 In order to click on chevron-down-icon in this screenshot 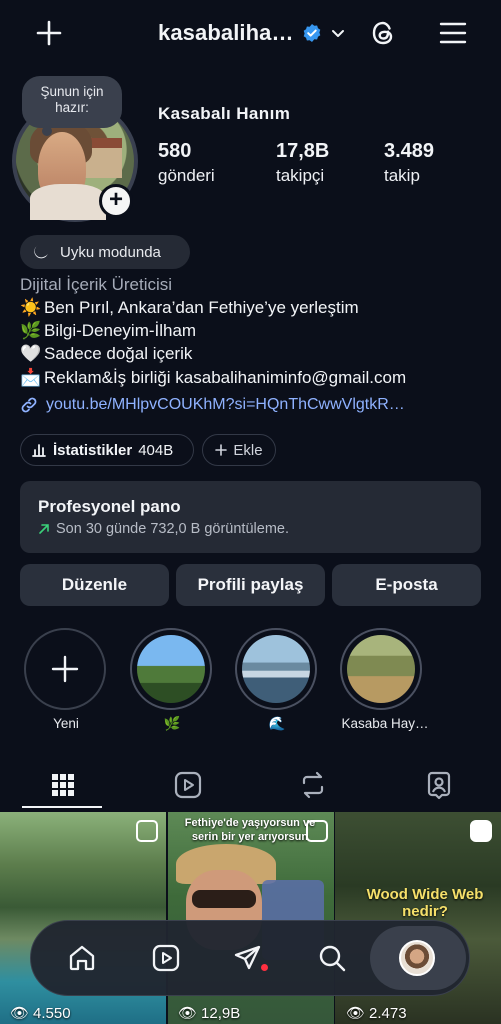, I will do `click(337, 33)`.